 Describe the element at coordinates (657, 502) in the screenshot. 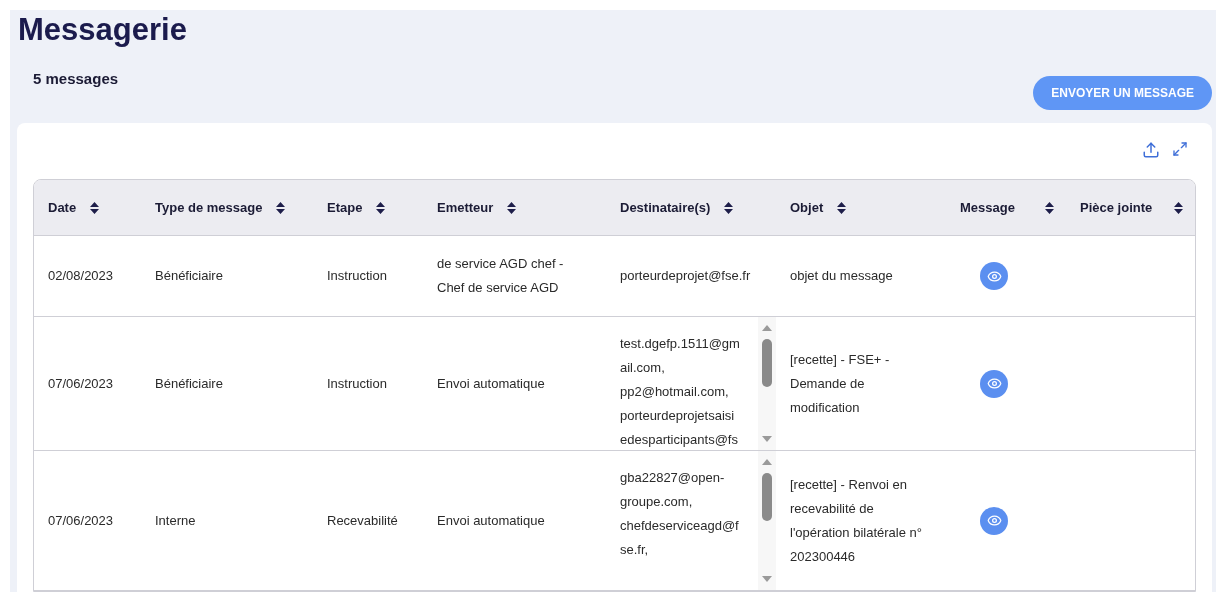

I see `recipient-text: groupe.com,` at that location.